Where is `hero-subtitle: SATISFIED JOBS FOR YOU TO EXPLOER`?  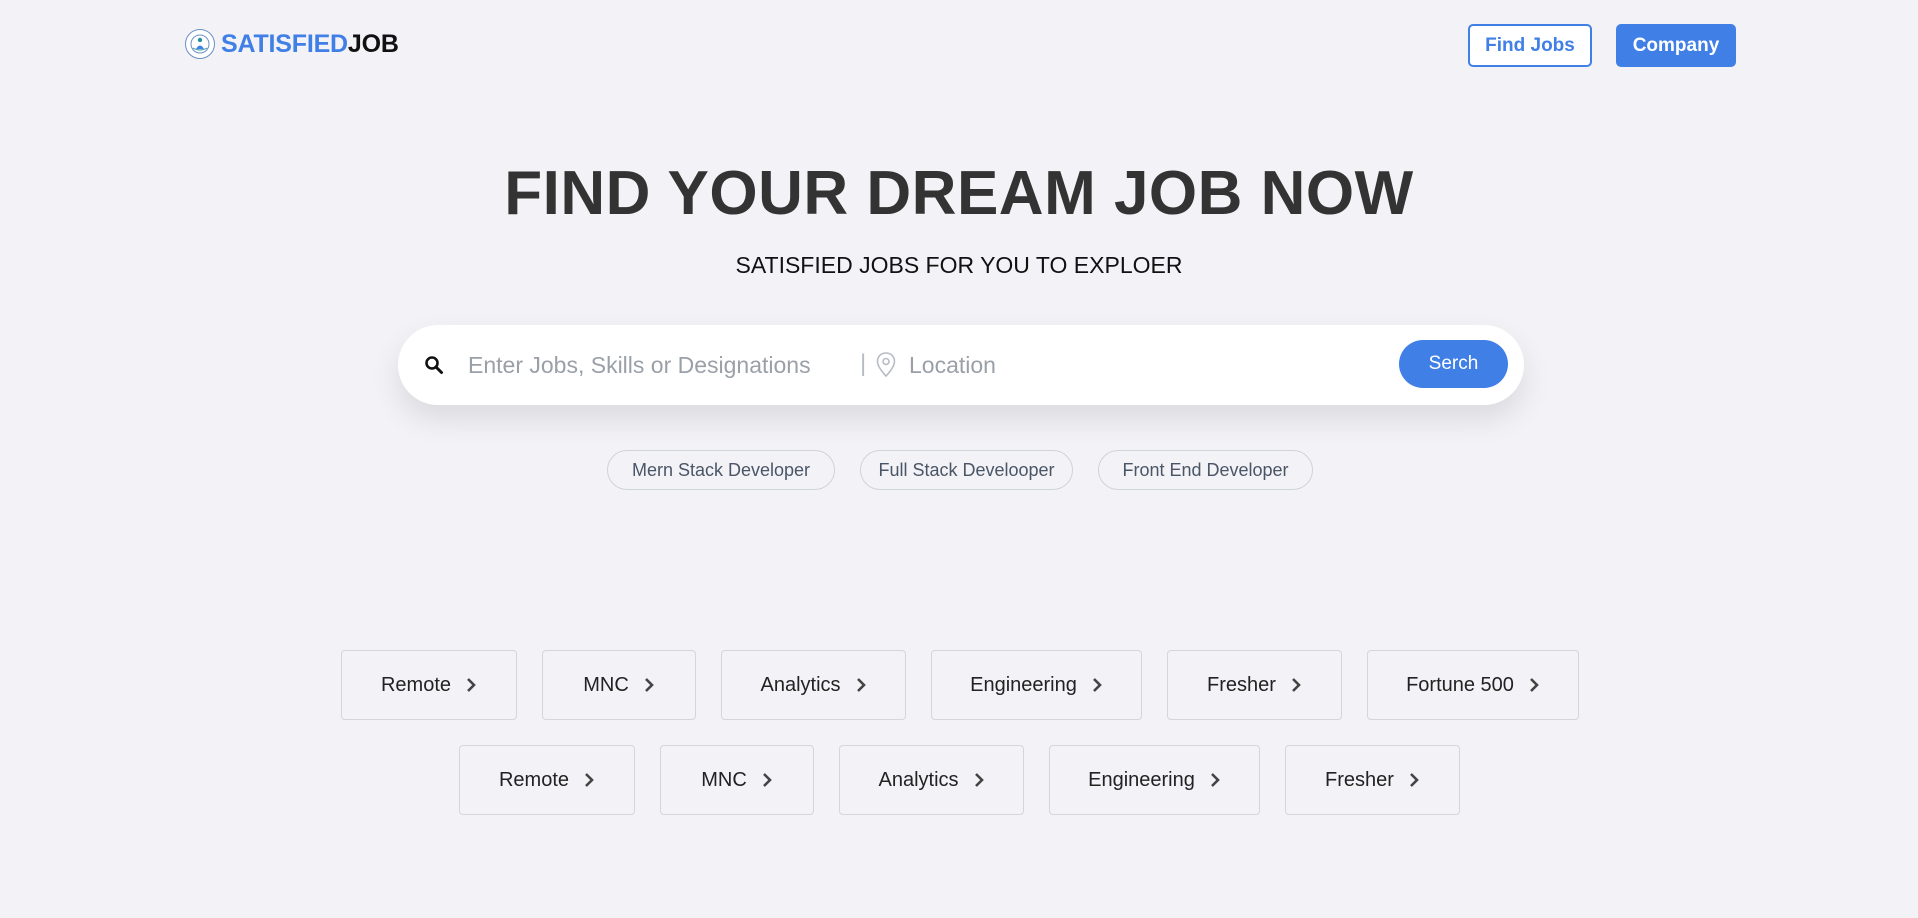 hero-subtitle: SATISFIED JOBS FOR YOU TO EXPLOER is located at coordinates (959, 265).